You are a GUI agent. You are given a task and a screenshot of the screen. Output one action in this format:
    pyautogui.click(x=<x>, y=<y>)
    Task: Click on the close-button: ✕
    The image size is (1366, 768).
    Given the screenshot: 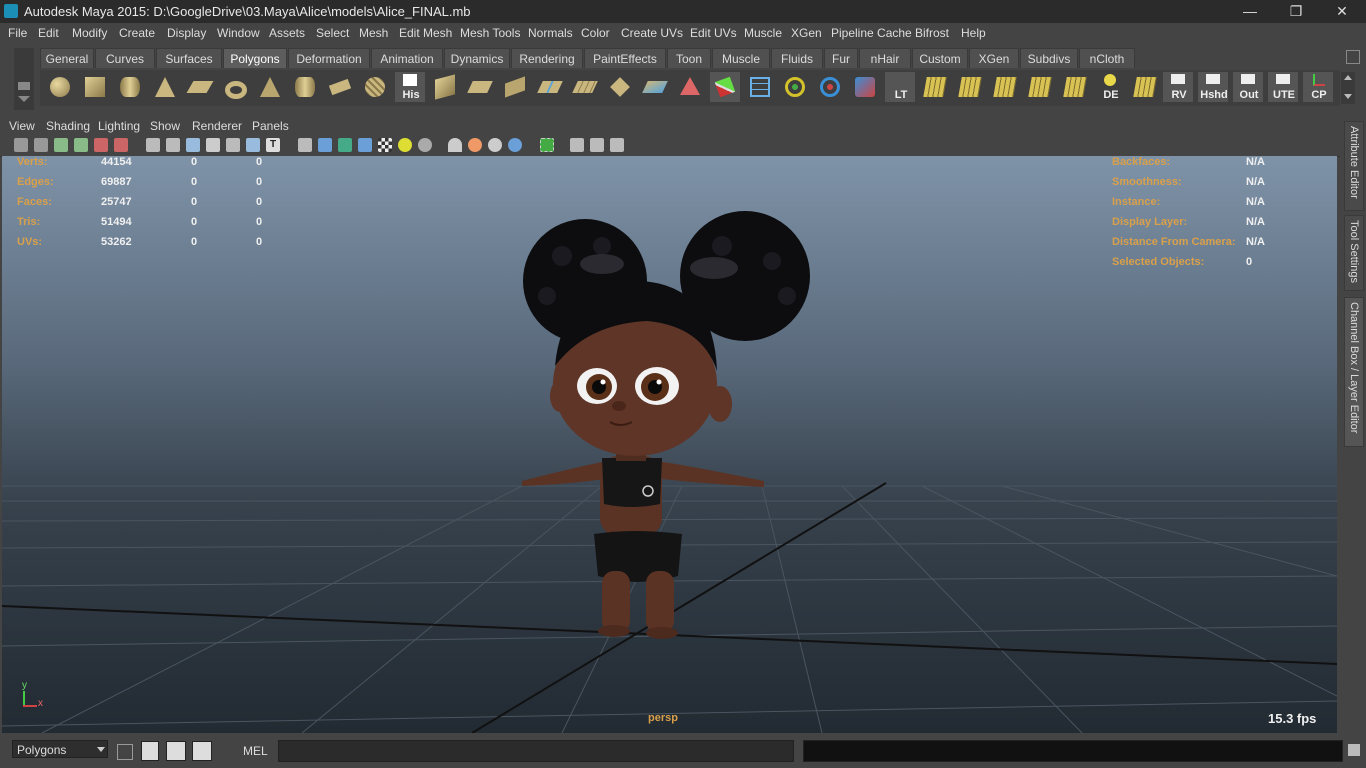 What is the action you would take?
    pyautogui.click(x=1342, y=11)
    